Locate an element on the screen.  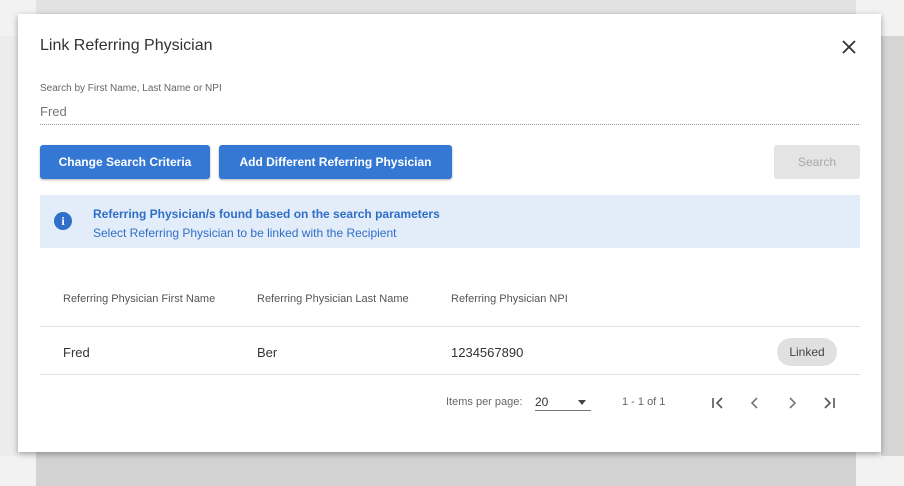
header-divider is located at coordinates (450, 326).